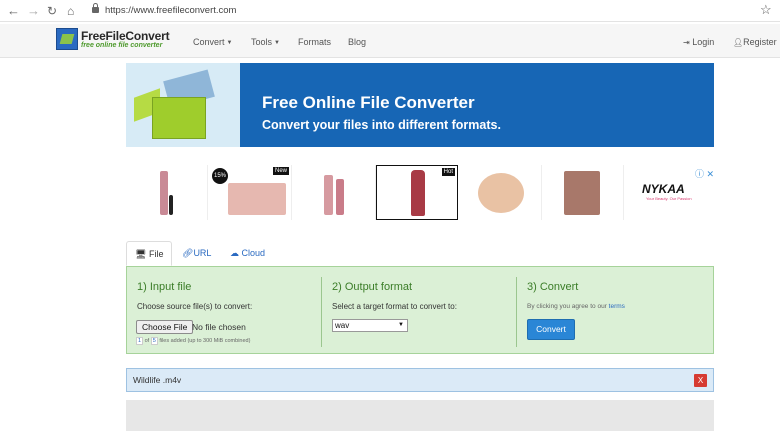 Image resolution: width=780 pixels, height=431 pixels. Describe the element at coordinates (122, 45) in the screenshot. I see `logo-subtitle: free online file converter` at that location.